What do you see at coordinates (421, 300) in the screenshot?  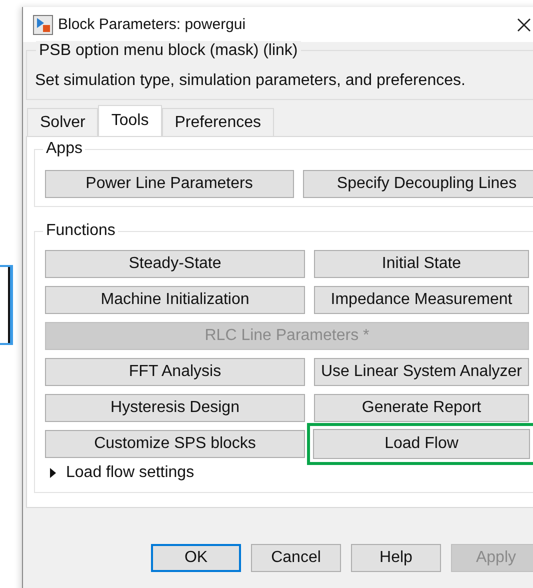 I see `function-button: Impedance Measurement` at bounding box center [421, 300].